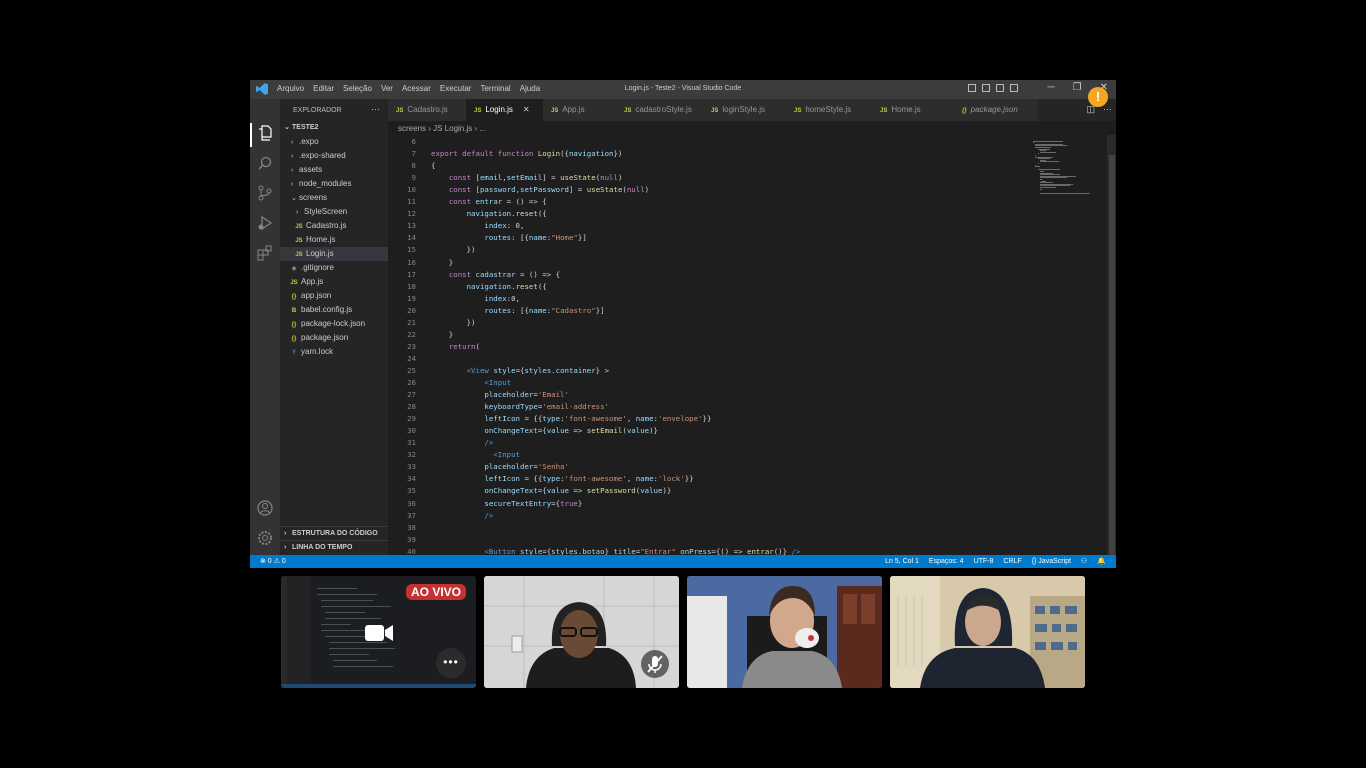  Describe the element at coordinates (508, 237) in the screenshot. I see `code-line: routes: [{name:"Home"}]` at that location.